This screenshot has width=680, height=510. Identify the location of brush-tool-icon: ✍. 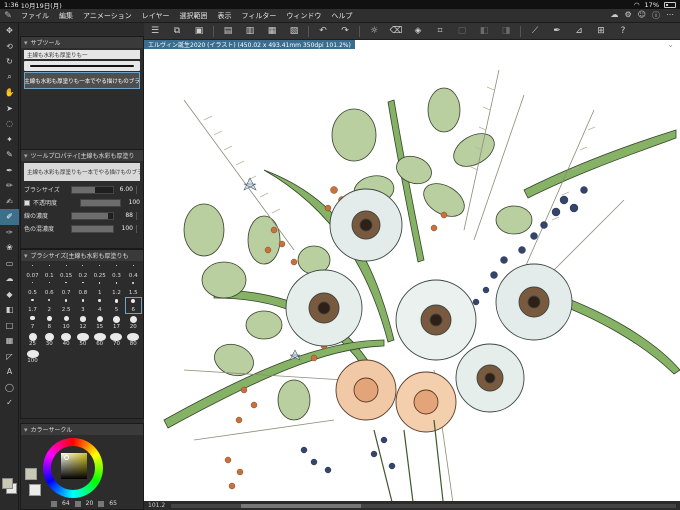
(9, 202).